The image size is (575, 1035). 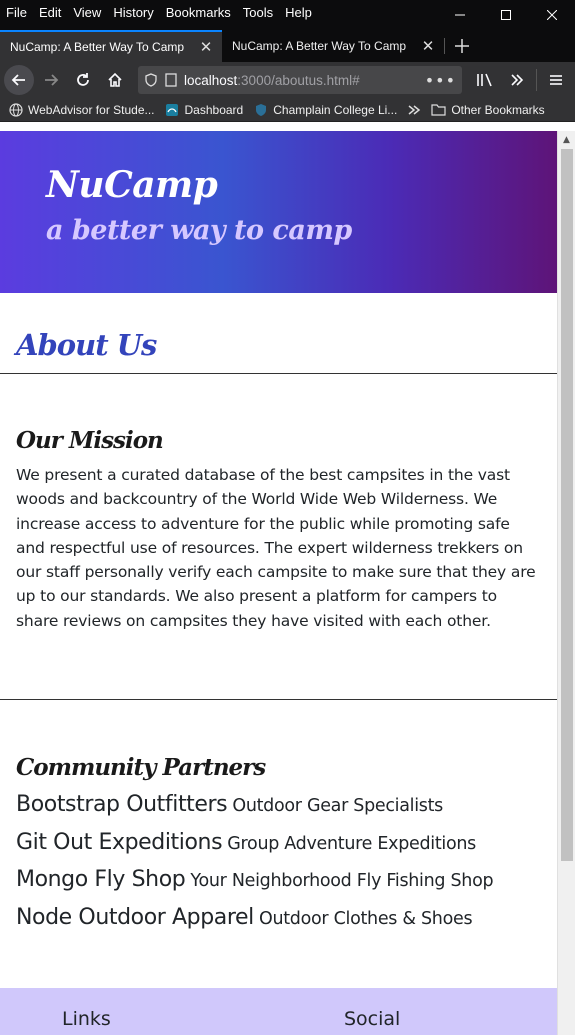 I want to click on menu-tools: Tools, so click(x=258, y=12).